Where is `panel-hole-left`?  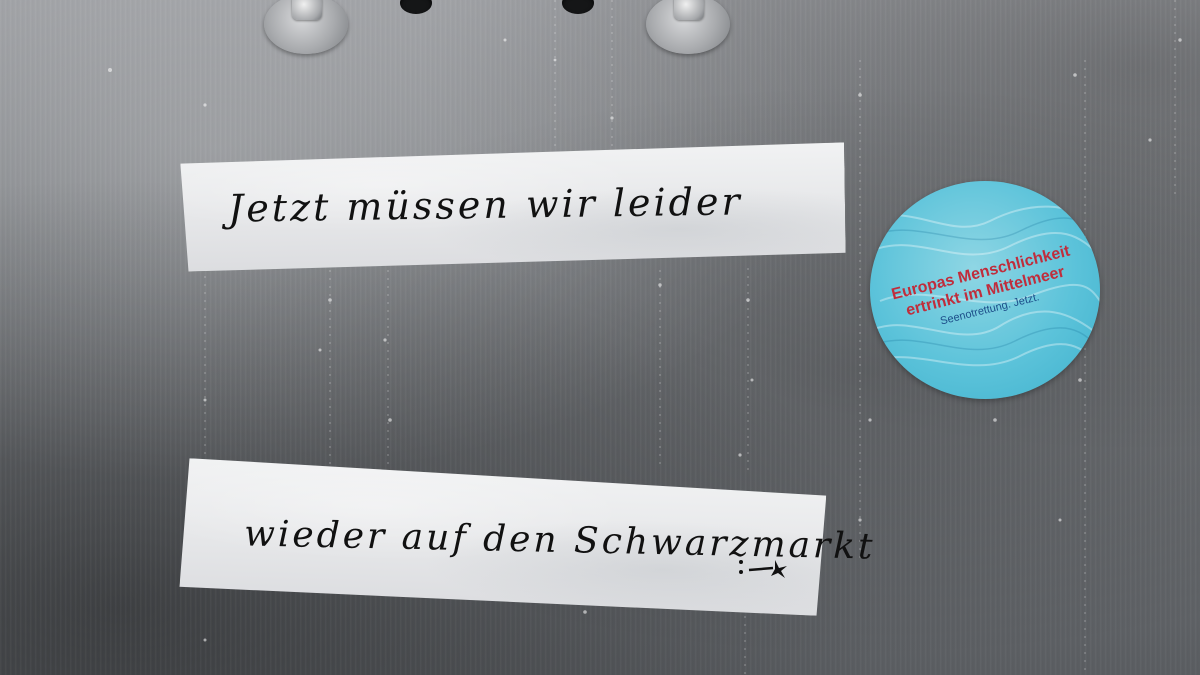 panel-hole-left is located at coordinates (416, 7).